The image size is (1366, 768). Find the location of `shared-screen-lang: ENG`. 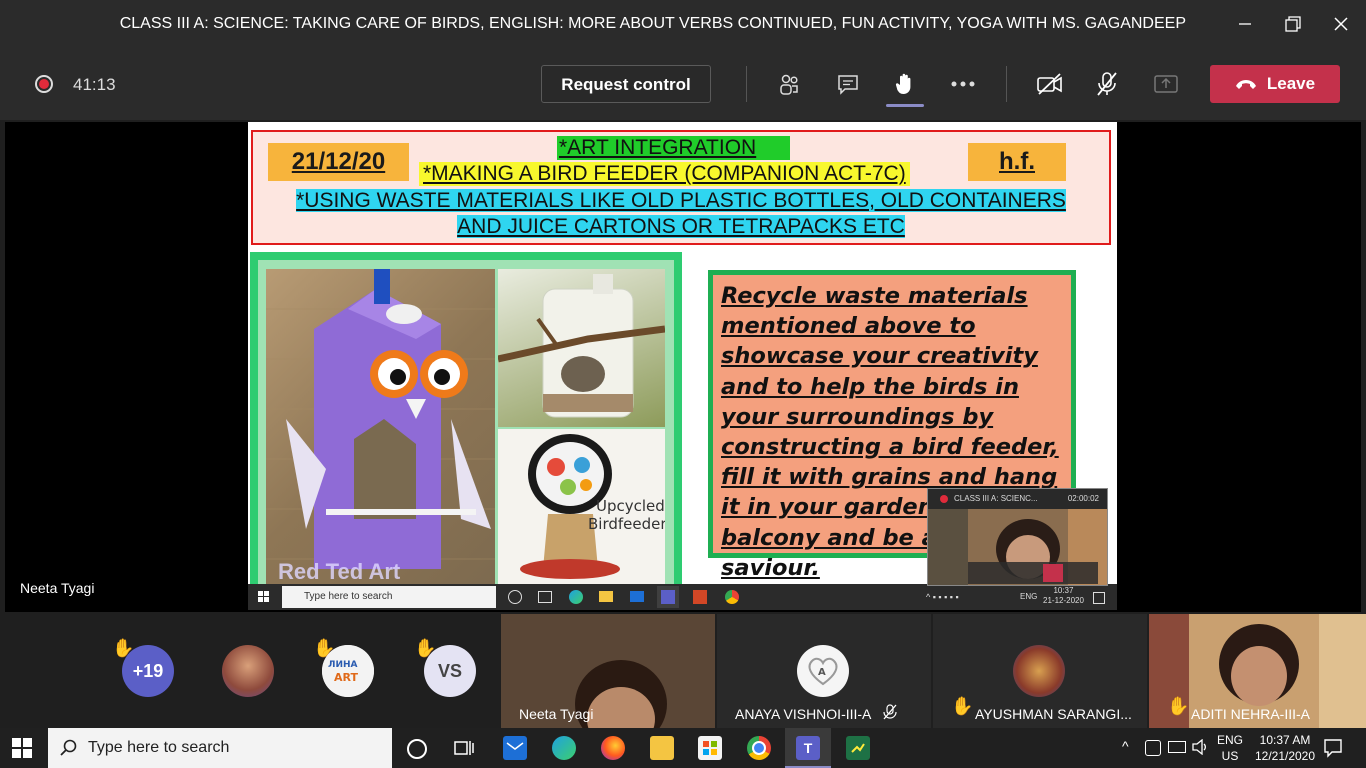

shared-screen-lang: ENG is located at coordinates (1029, 596).